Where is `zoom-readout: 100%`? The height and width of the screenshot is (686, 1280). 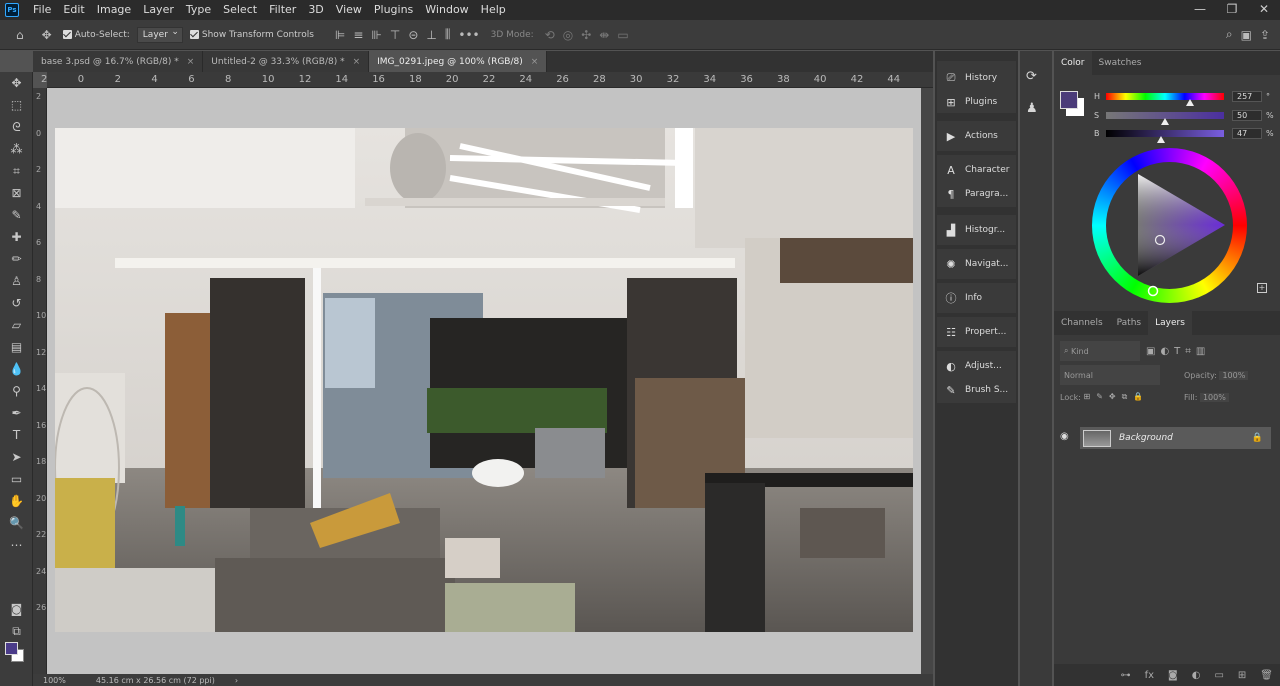 zoom-readout: 100% is located at coordinates (54, 680).